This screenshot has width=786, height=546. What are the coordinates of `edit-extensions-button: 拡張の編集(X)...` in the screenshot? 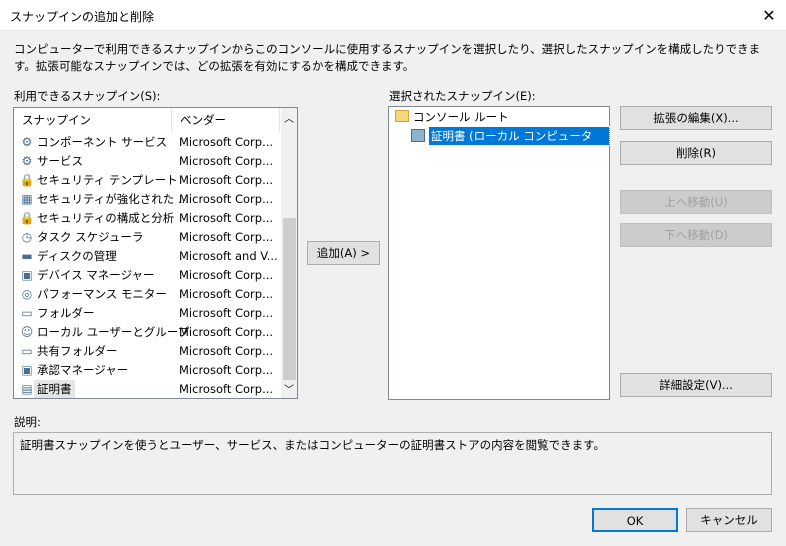 It's located at (696, 118).